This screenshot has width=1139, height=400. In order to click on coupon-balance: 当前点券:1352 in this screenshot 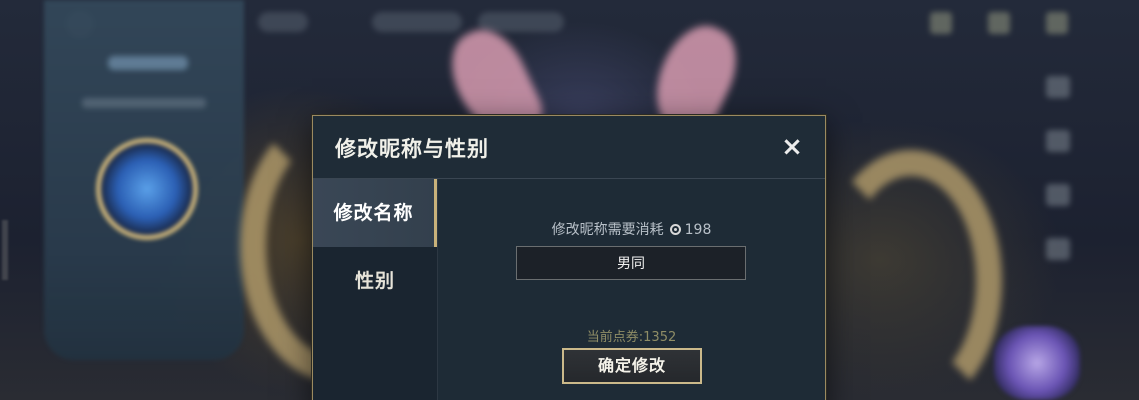, I will do `click(631, 337)`.